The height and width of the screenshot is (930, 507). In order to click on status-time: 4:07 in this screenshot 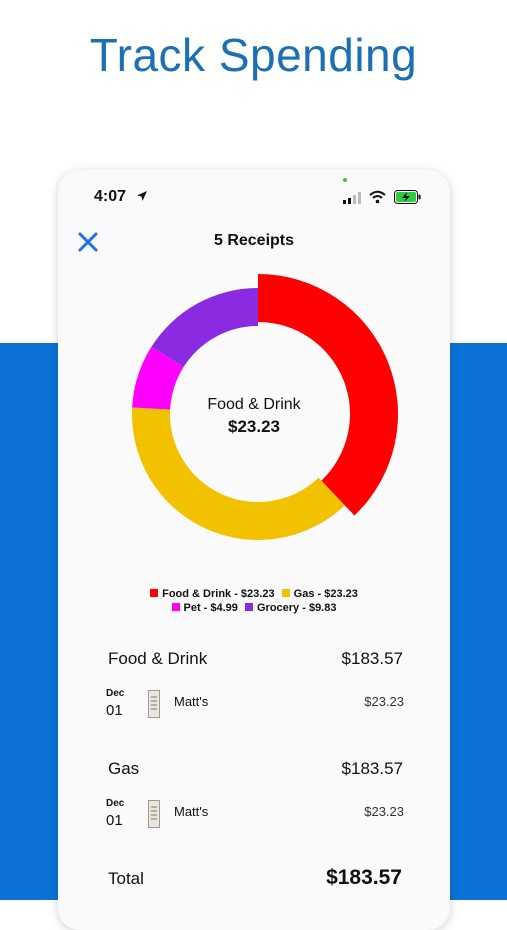, I will do `click(110, 196)`.